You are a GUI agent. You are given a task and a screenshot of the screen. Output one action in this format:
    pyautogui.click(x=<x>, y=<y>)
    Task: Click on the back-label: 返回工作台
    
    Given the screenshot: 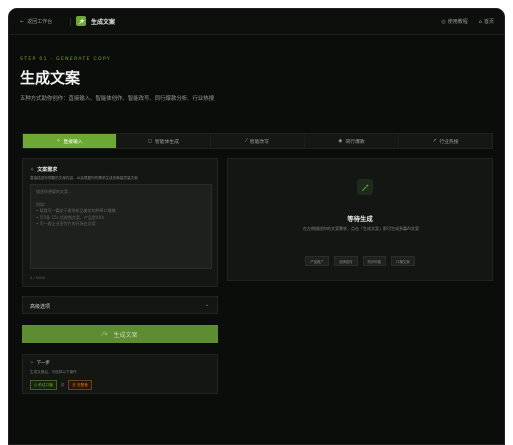 What is the action you would take?
    pyautogui.click(x=40, y=22)
    